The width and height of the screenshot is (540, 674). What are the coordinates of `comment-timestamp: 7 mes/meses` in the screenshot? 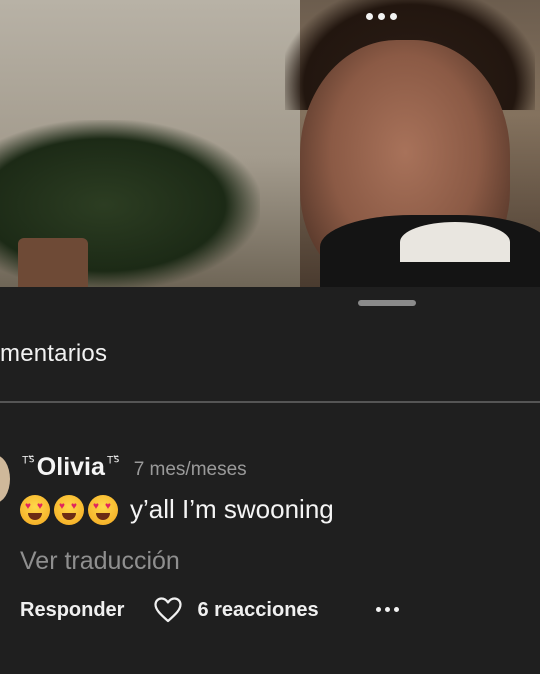 It's located at (190, 469).